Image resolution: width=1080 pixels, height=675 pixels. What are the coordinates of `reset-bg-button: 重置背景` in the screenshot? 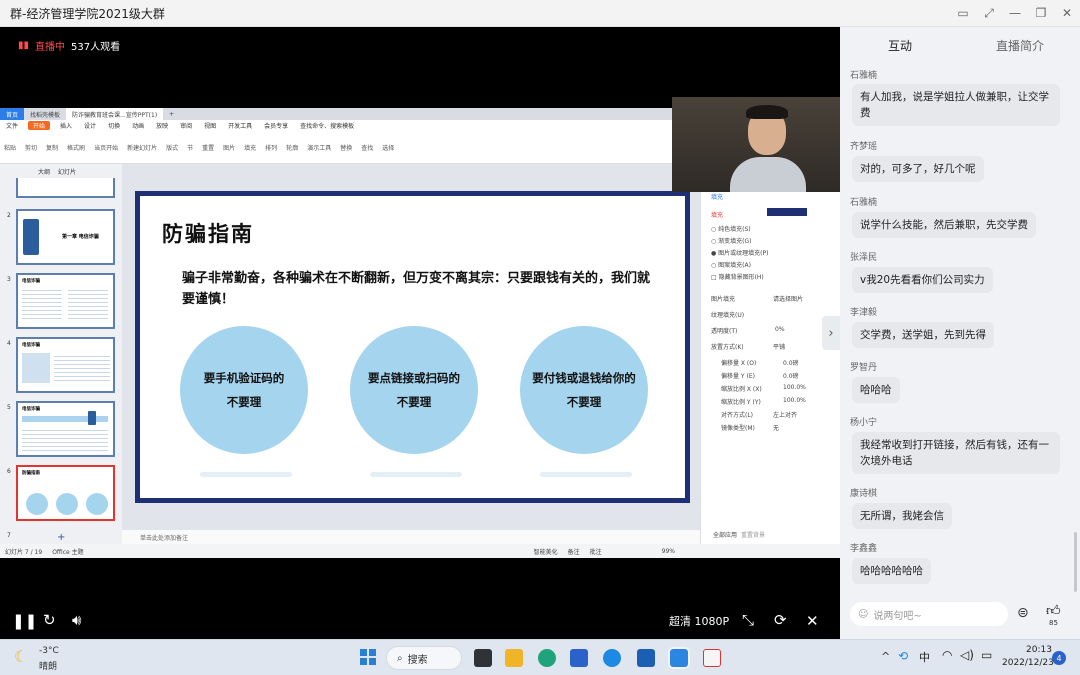 It's located at (753, 534).